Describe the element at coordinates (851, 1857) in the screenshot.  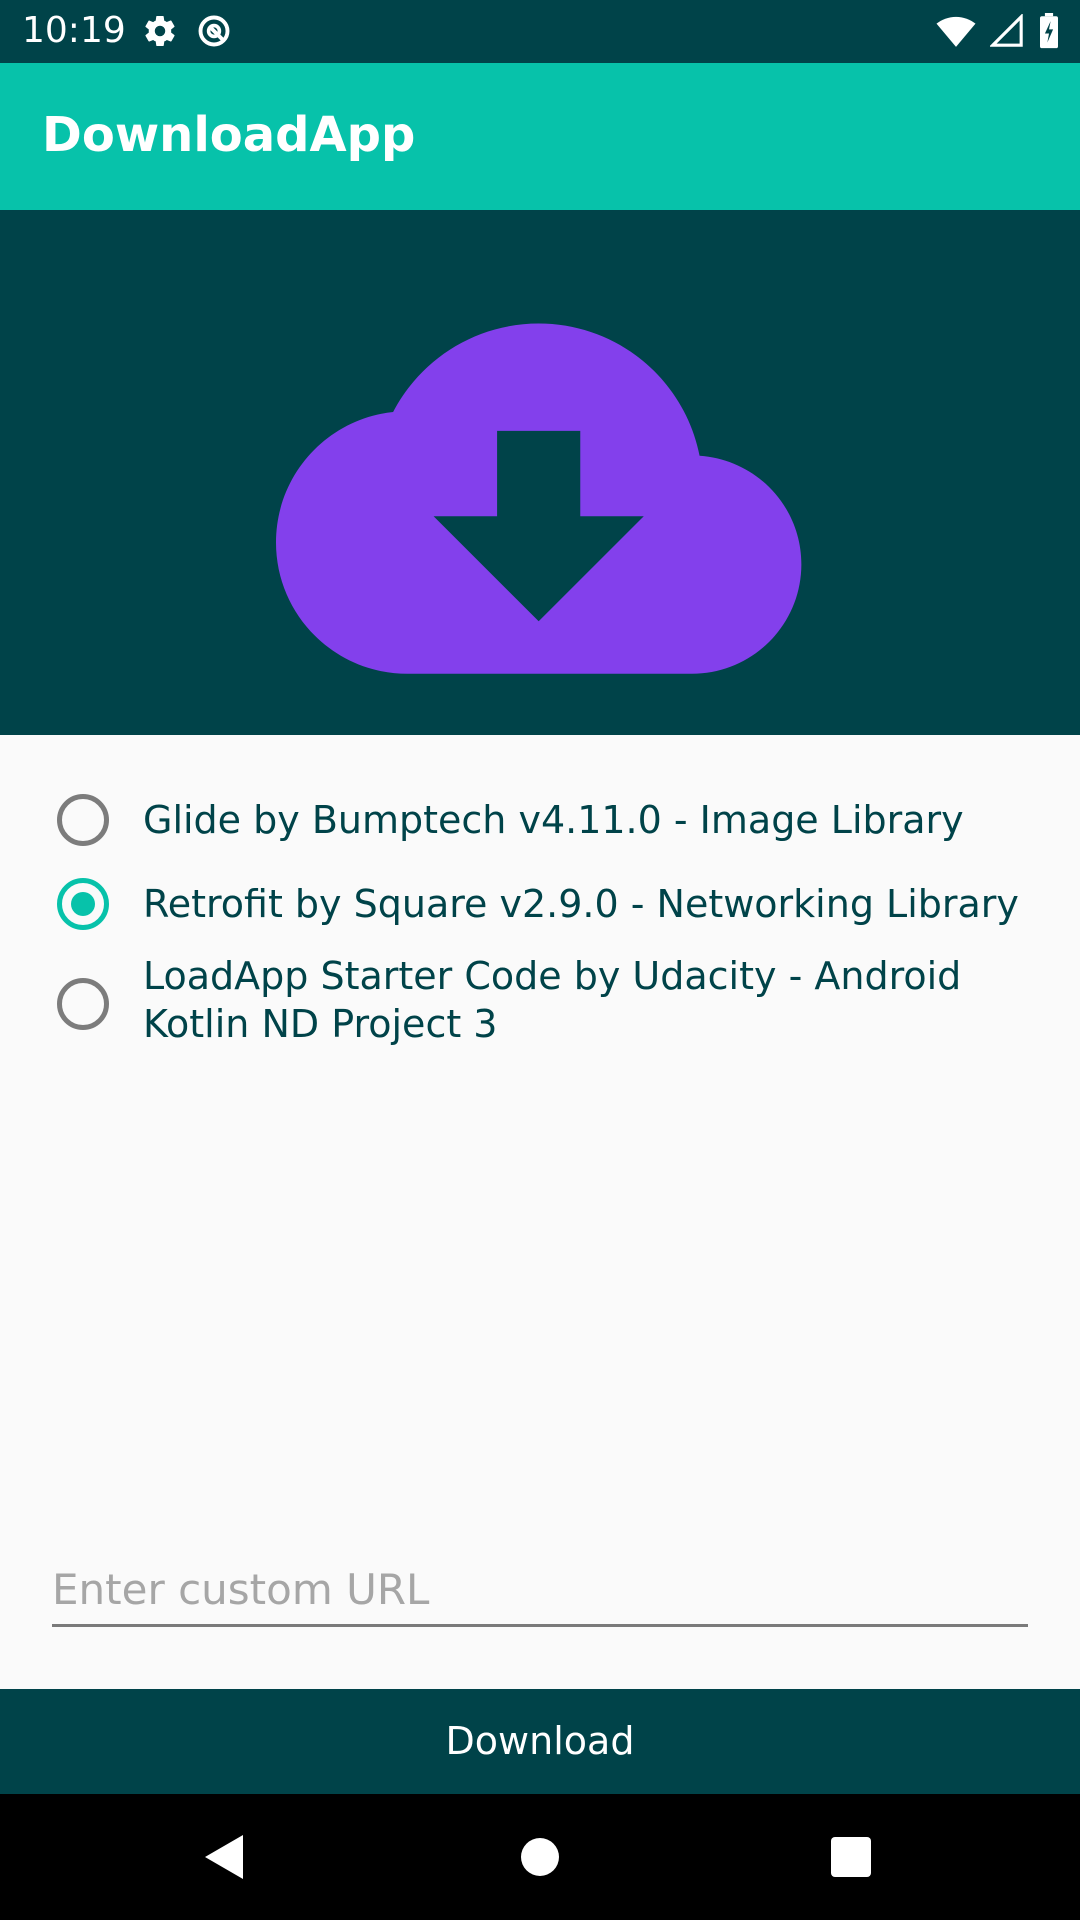
I see `recents-icon` at that location.